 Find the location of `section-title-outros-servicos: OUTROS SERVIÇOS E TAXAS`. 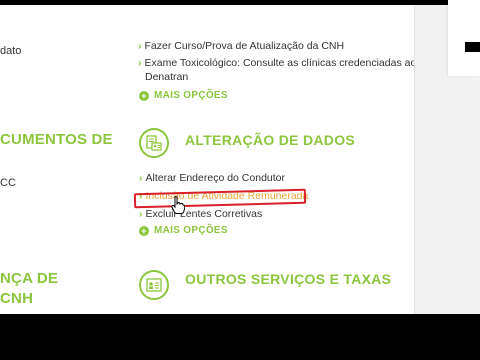

section-title-outros-servicos: OUTROS SERVIÇOS E TAXAS is located at coordinates (288, 279).